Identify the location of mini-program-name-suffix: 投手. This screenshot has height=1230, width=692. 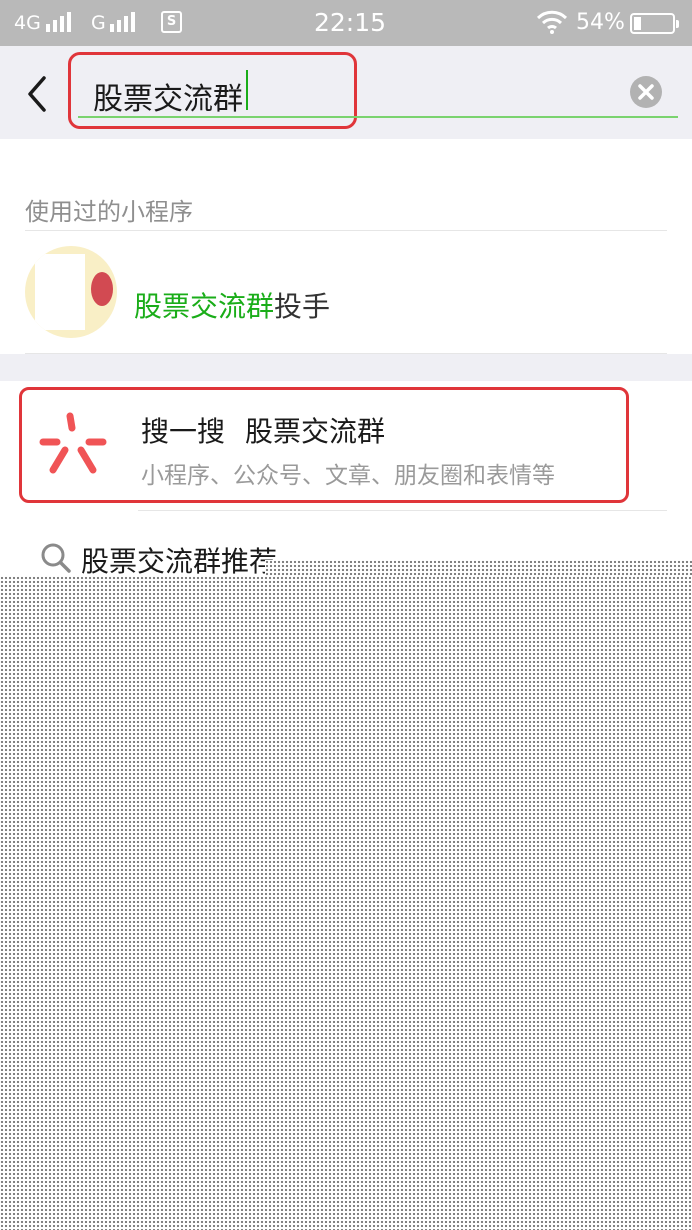
(302, 306).